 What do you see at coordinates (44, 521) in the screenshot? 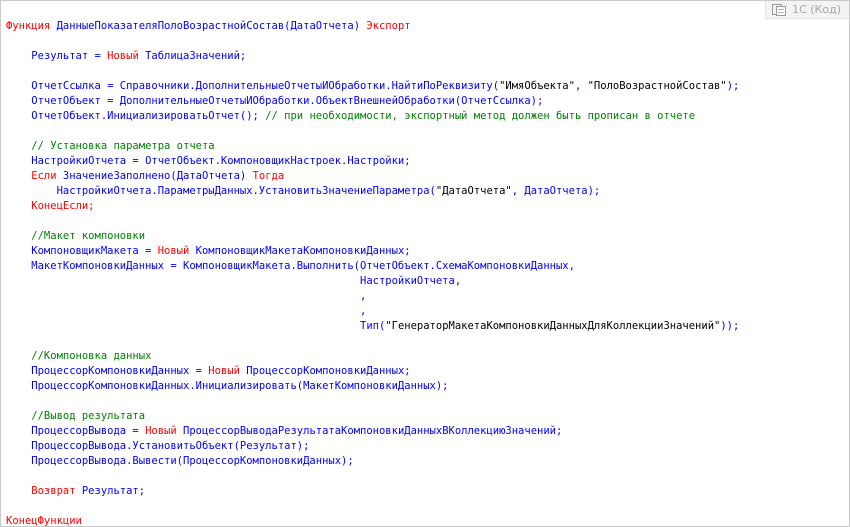
I see `code-keyword: КонецФункции` at bounding box center [44, 521].